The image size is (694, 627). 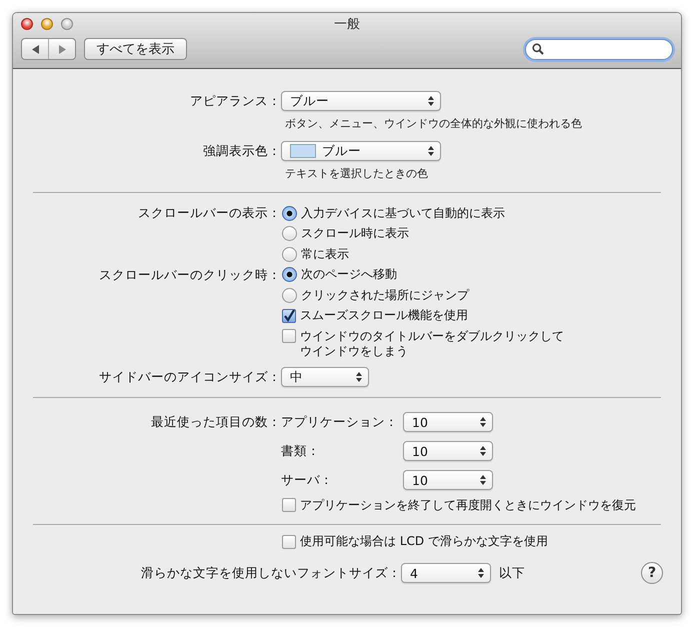 What do you see at coordinates (433, 123) in the screenshot?
I see `hint-text: ボタン、メニュー、ウインドウの全体的な外観に使われる色` at bounding box center [433, 123].